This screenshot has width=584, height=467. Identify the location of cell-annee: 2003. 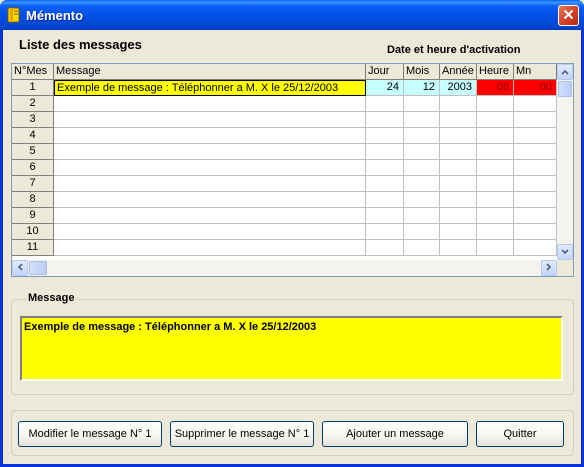
(458, 88).